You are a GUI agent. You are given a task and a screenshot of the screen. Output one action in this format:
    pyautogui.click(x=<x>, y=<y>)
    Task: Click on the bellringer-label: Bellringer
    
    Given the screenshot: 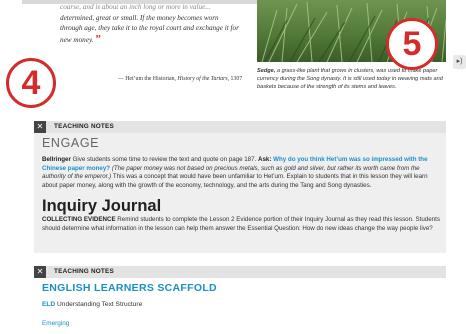 What is the action you would take?
    pyautogui.click(x=56, y=159)
    